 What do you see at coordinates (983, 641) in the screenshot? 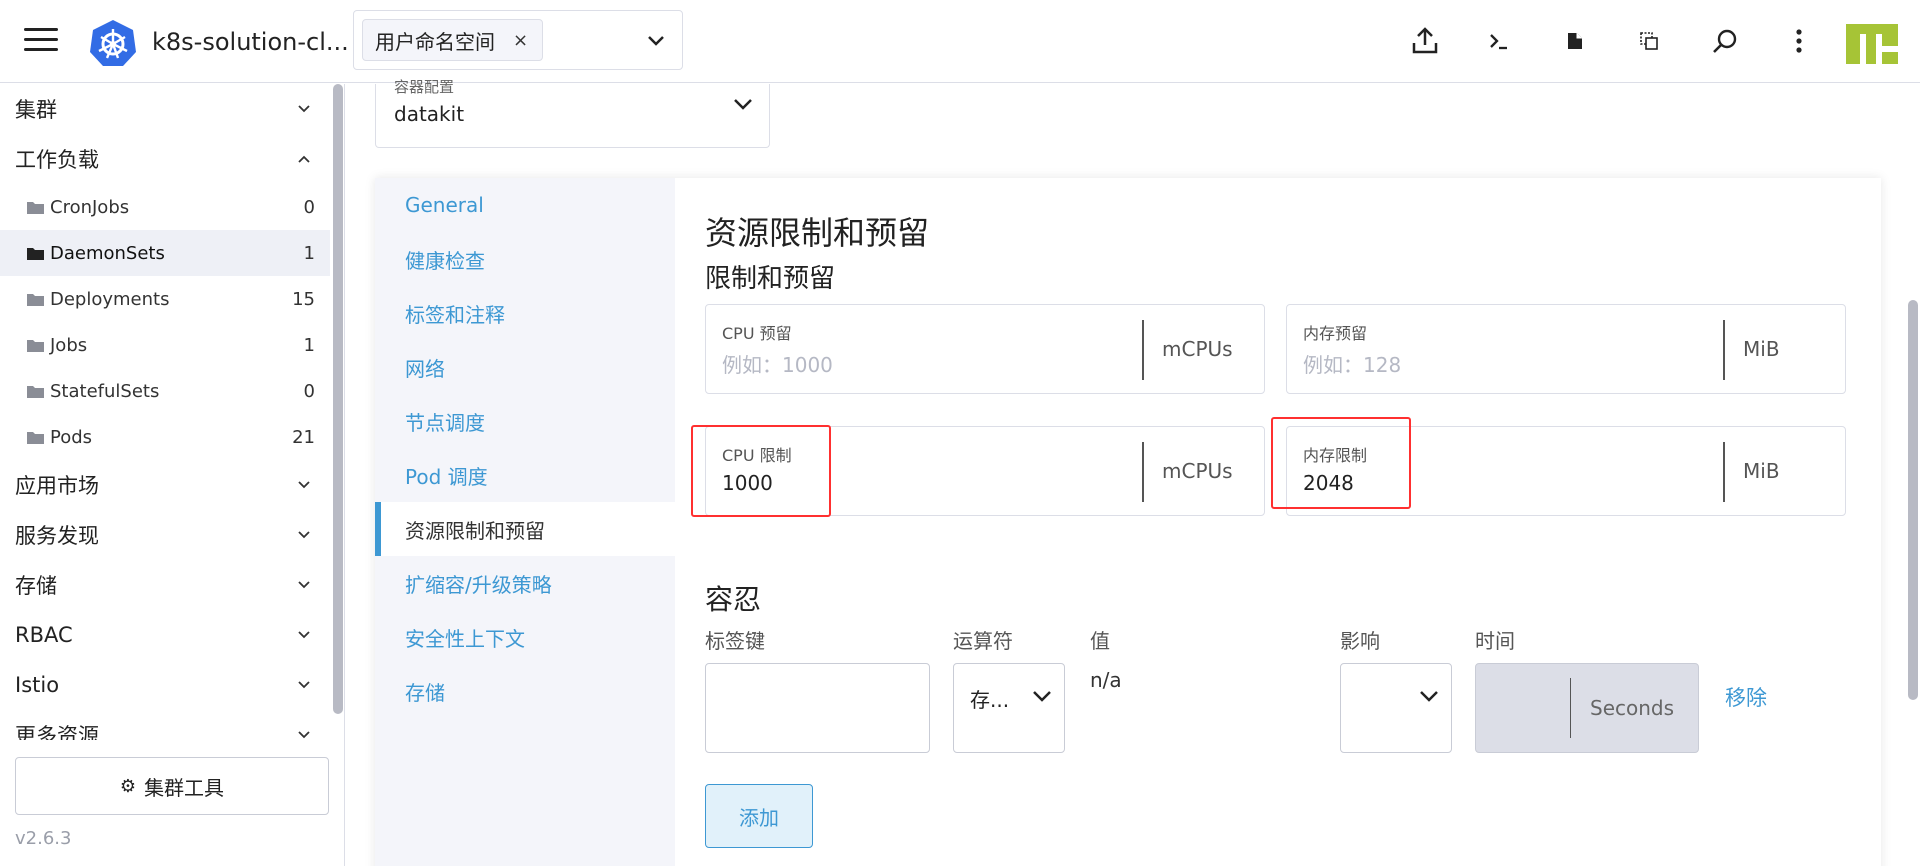
I see `tolerations-header-operator: 运算符` at bounding box center [983, 641].